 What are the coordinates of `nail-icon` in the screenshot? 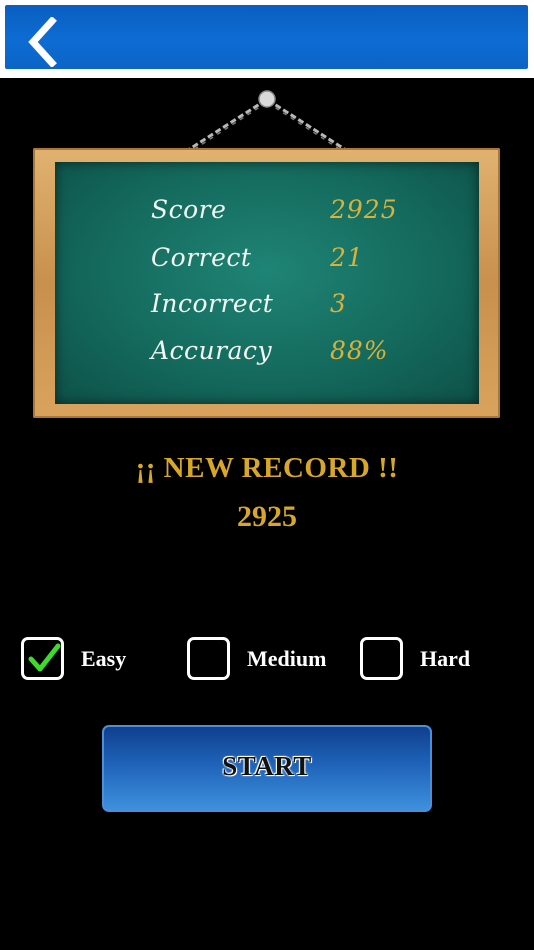 It's located at (267, 99).